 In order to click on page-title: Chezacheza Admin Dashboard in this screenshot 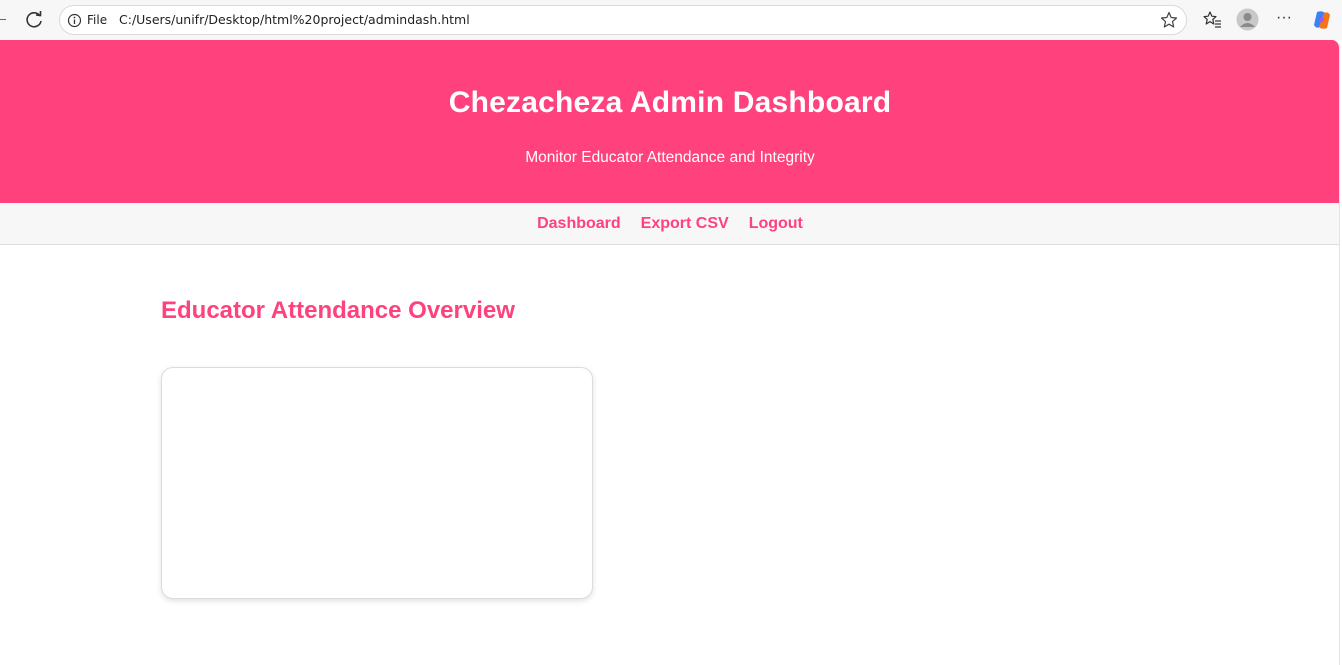, I will do `click(670, 102)`.